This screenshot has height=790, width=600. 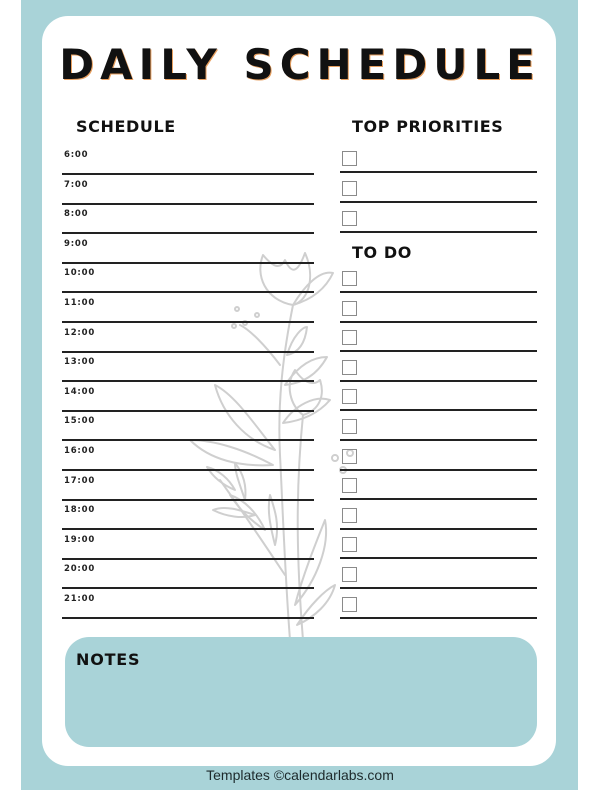 I want to click on schedule-time-label: 8:00, so click(x=76, y=214).